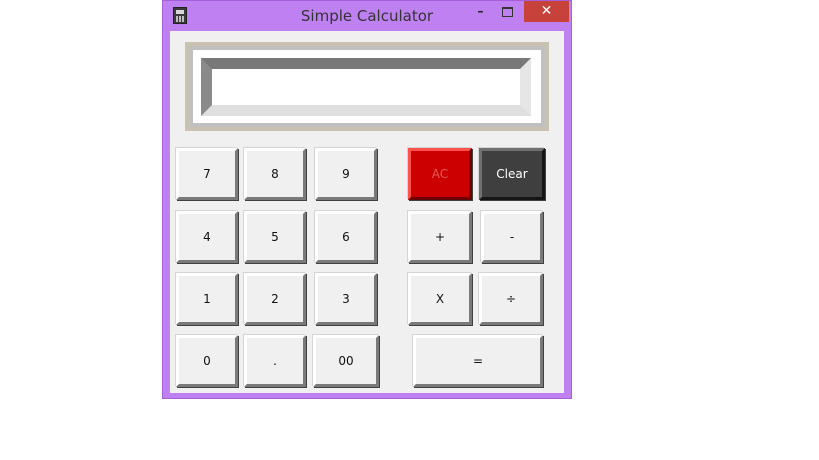 This screenshot has width=819, height=460. I want to click on key-6: 6, so click(346, 237).